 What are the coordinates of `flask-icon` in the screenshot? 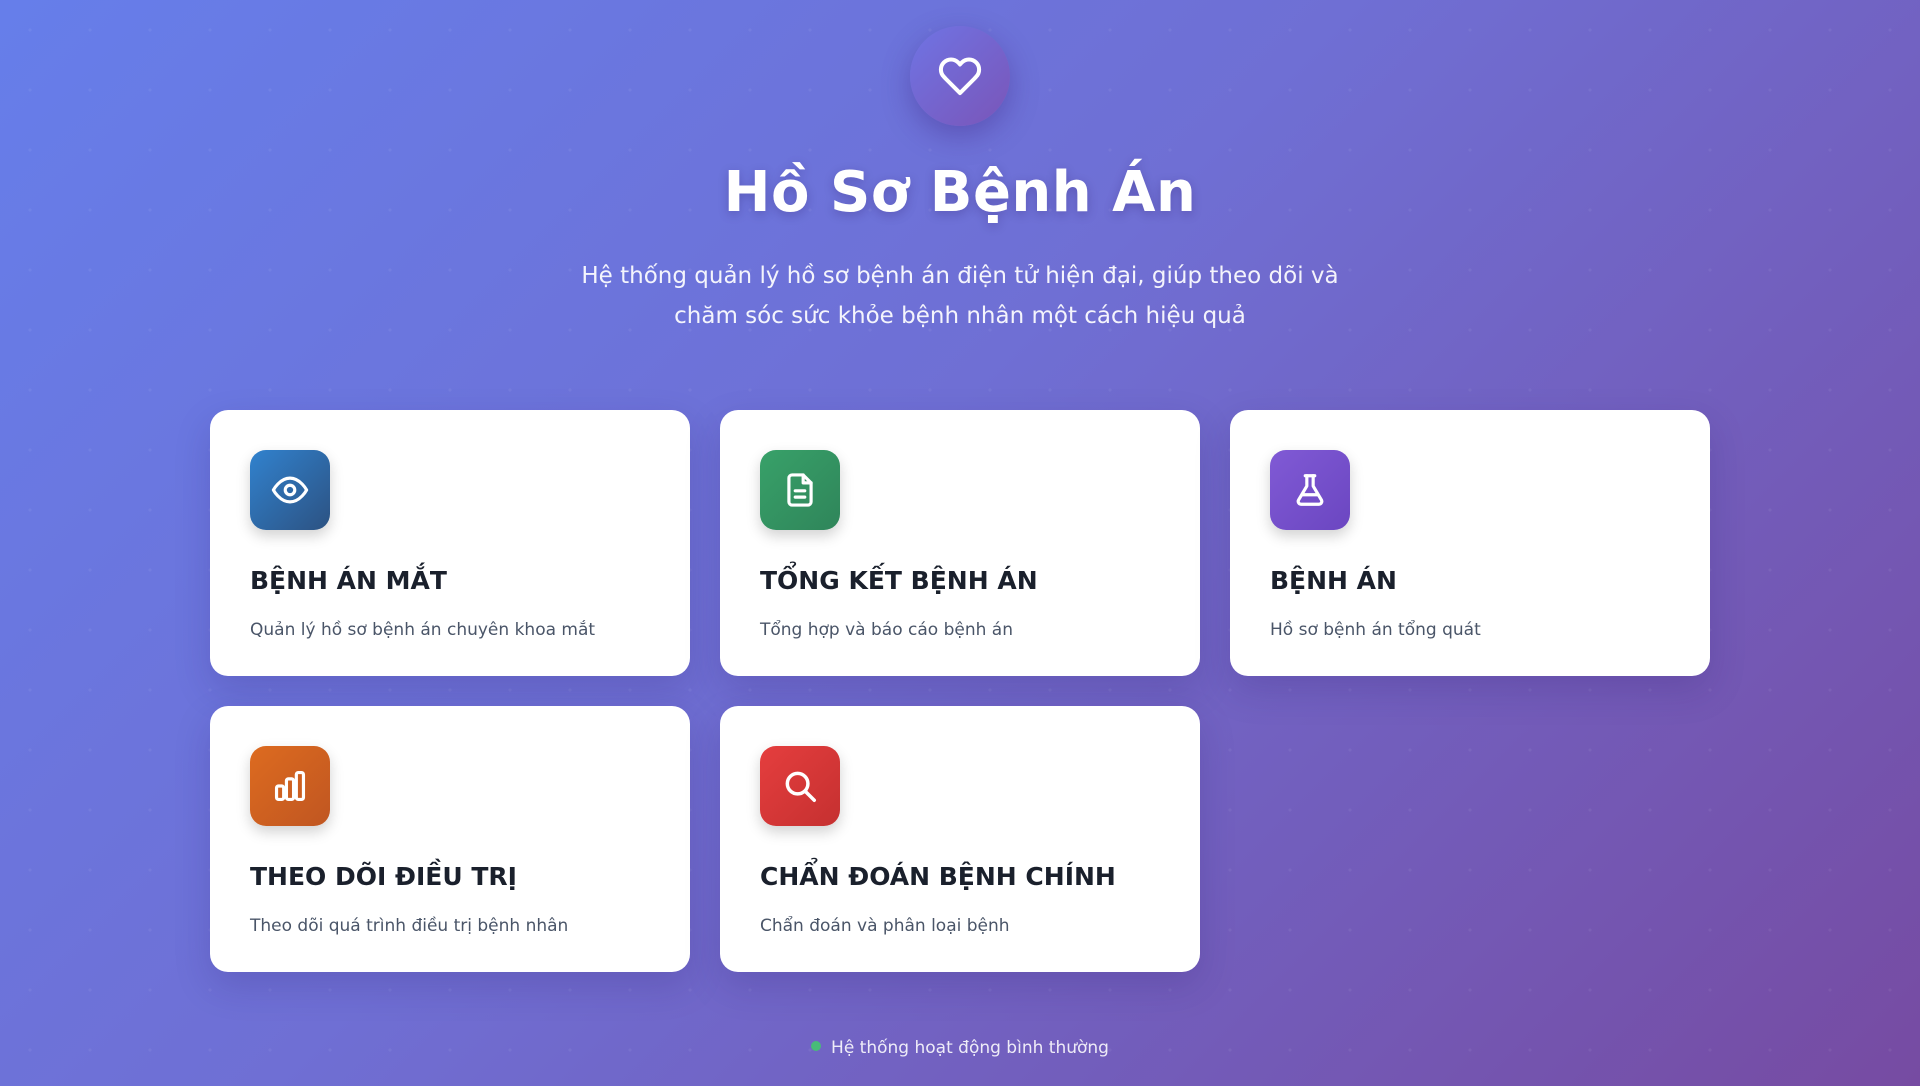 It's located at (1310, 490).